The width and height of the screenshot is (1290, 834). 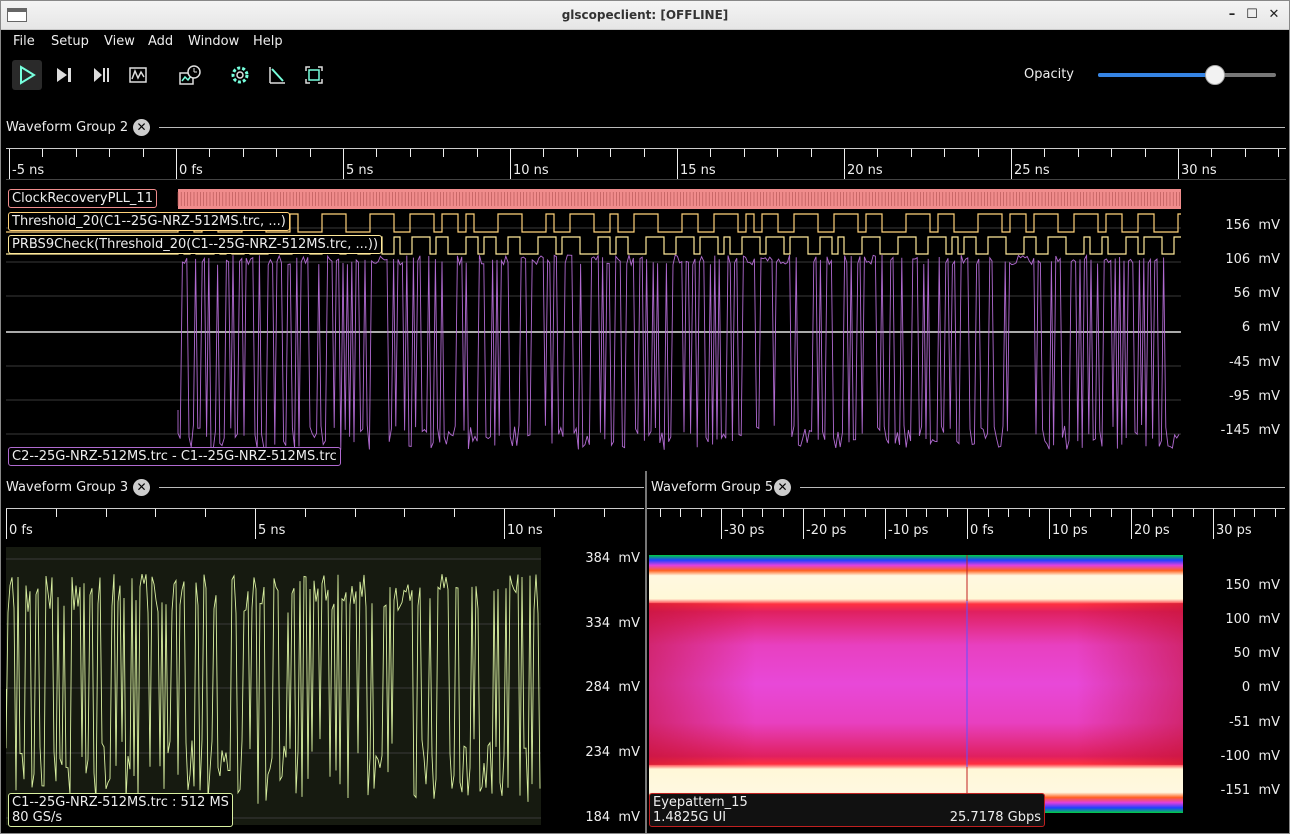 I want to click on y-axis-label: 0 mV, so click(x=1260, y=687).